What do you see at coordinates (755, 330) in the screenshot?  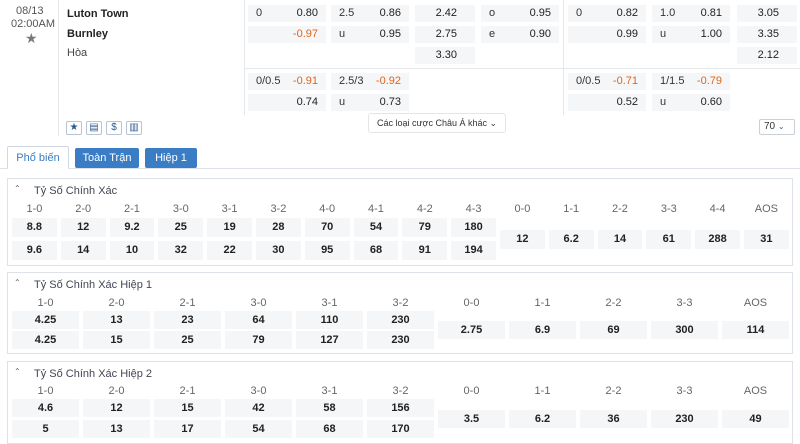 I see `score-odds: 114` at bounding box center [755, 330].